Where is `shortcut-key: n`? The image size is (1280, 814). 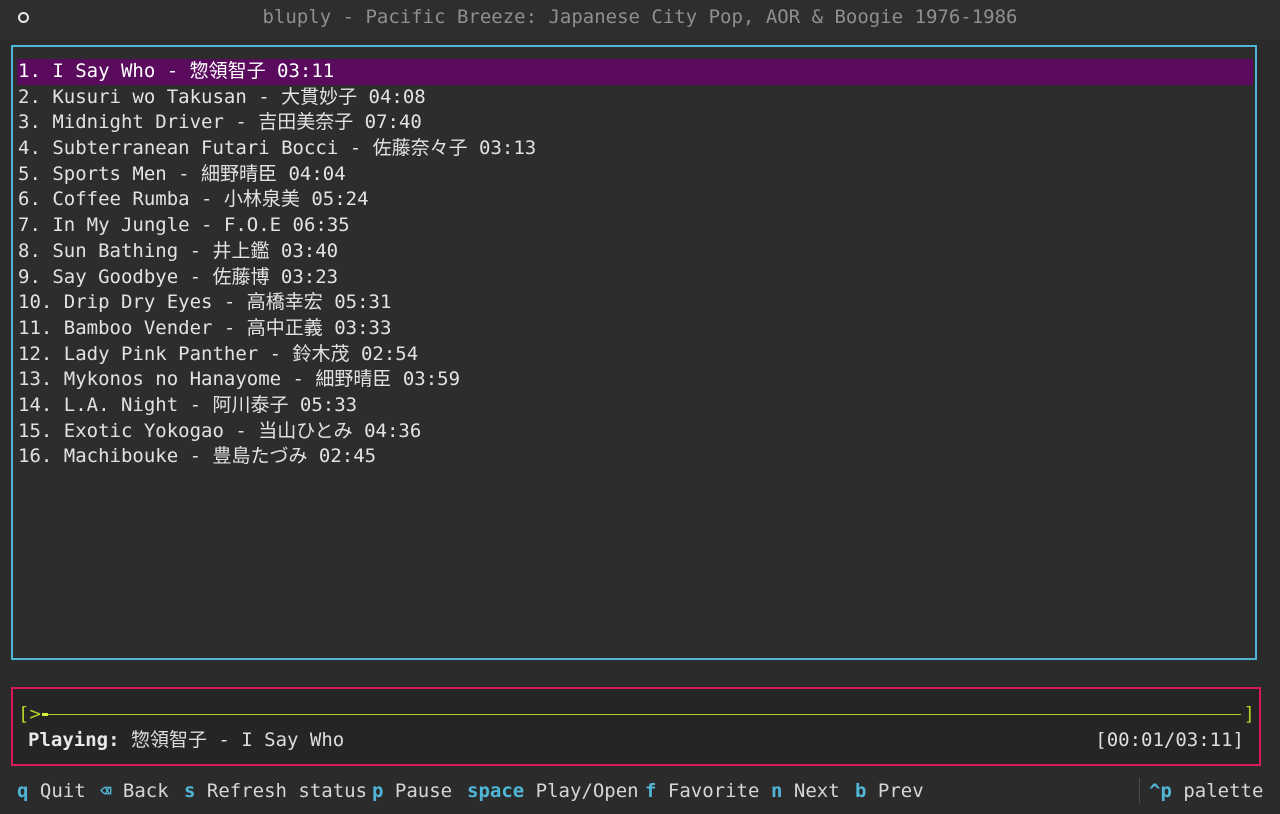 shortcut-key: n is located at coordinates (777, 791).